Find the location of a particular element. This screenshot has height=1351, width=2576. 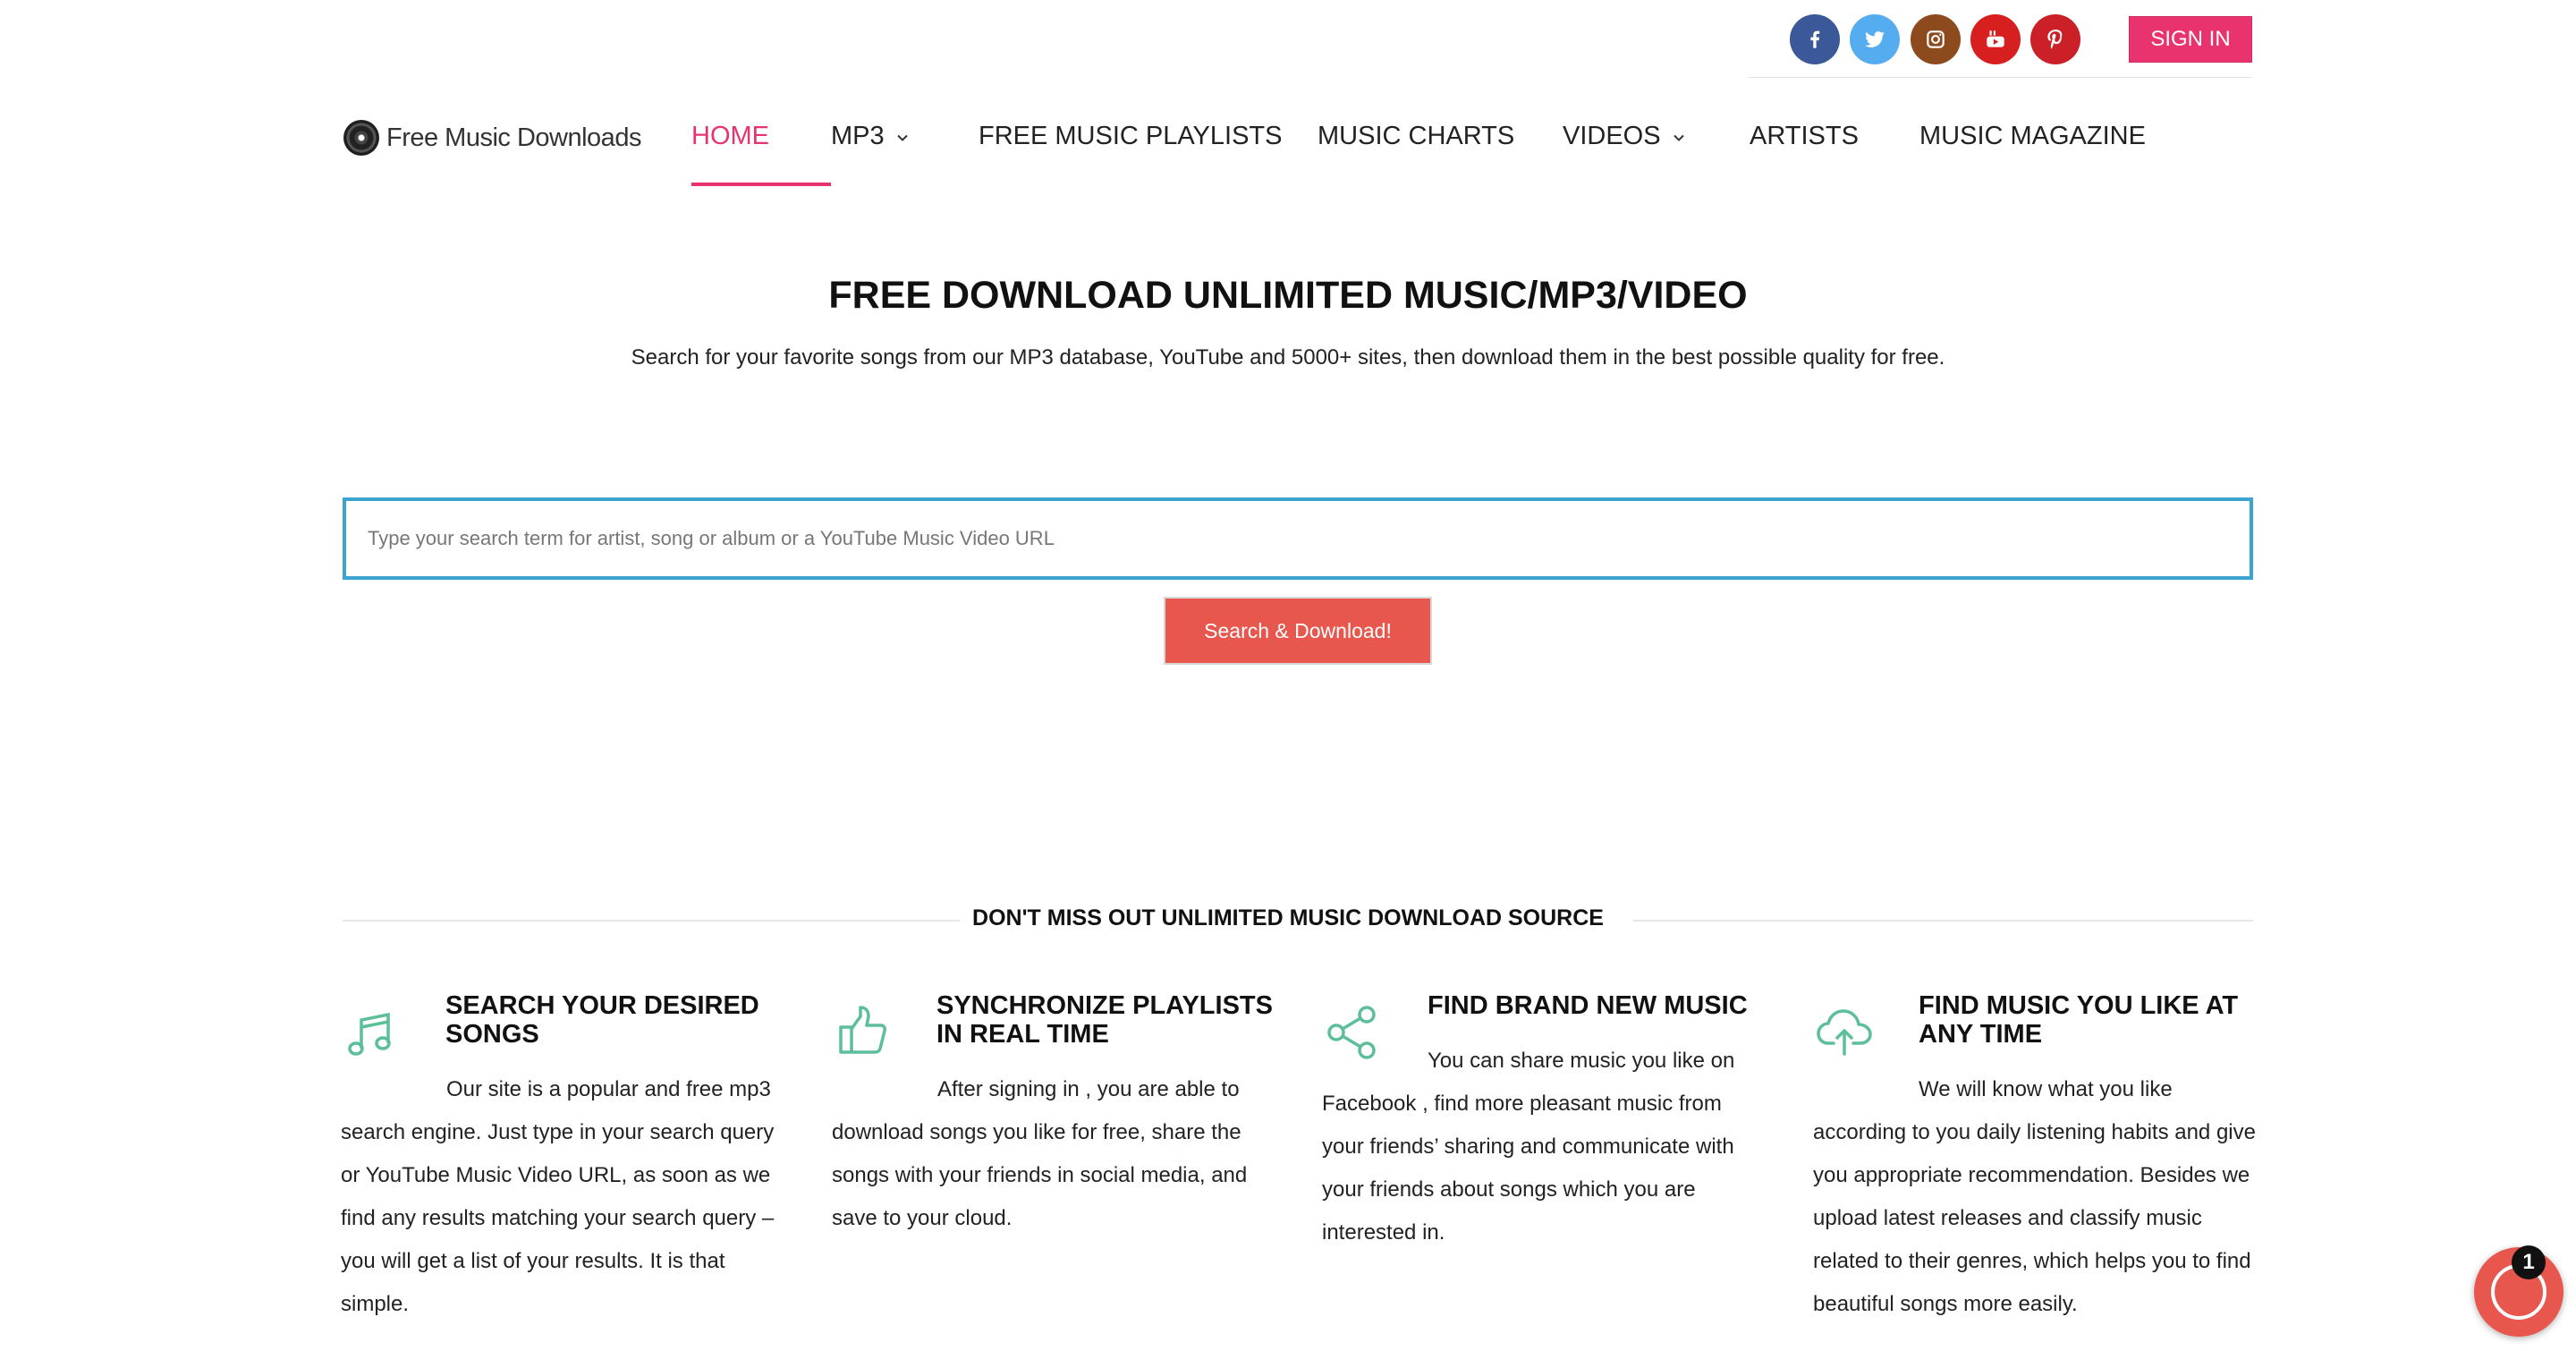

search-download-button: Search & Download! is located at coordinates (1298, 631).